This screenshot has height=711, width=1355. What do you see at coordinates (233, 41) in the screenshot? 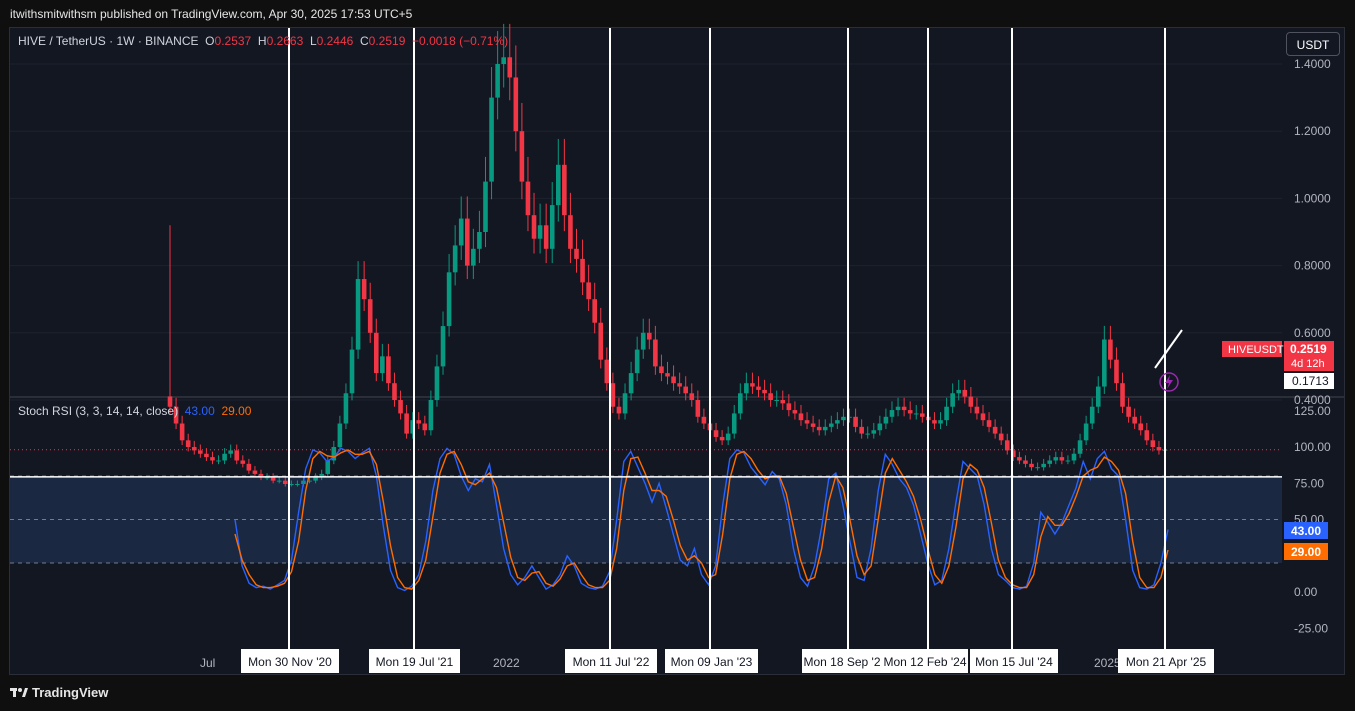
I see `open-value: 0.2537` at bounding box center [233, 41].